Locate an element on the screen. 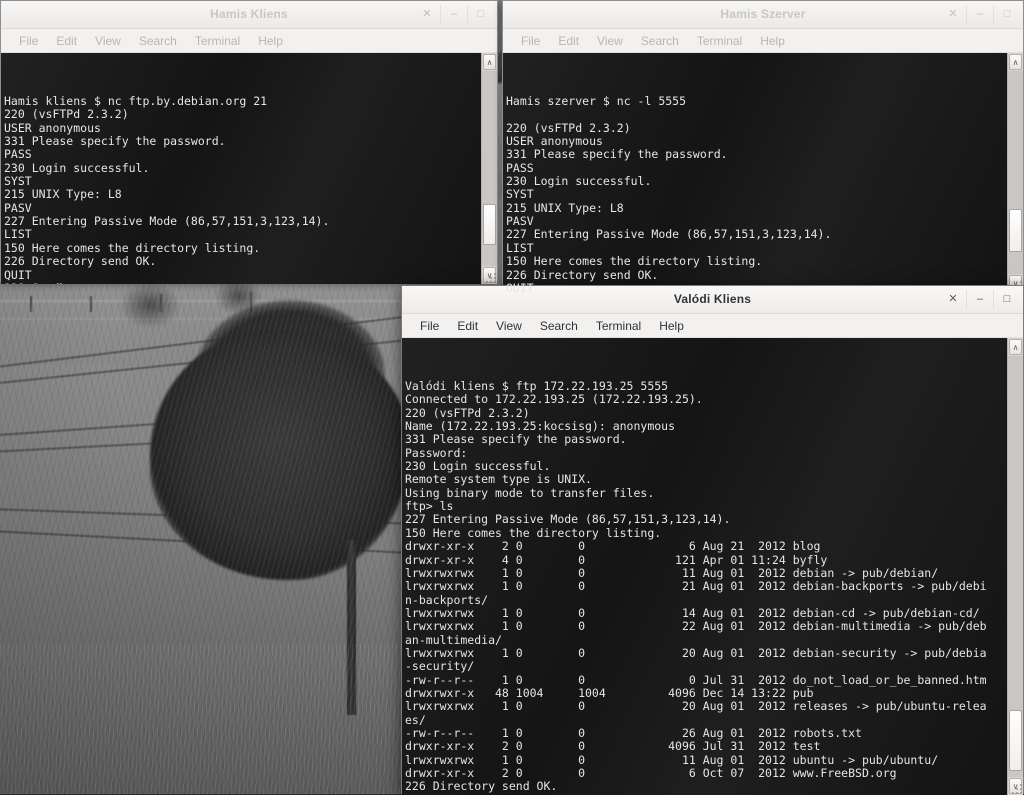  terminal-line: 215 UNIX Type: L8 is located at coordinates (565, 207).